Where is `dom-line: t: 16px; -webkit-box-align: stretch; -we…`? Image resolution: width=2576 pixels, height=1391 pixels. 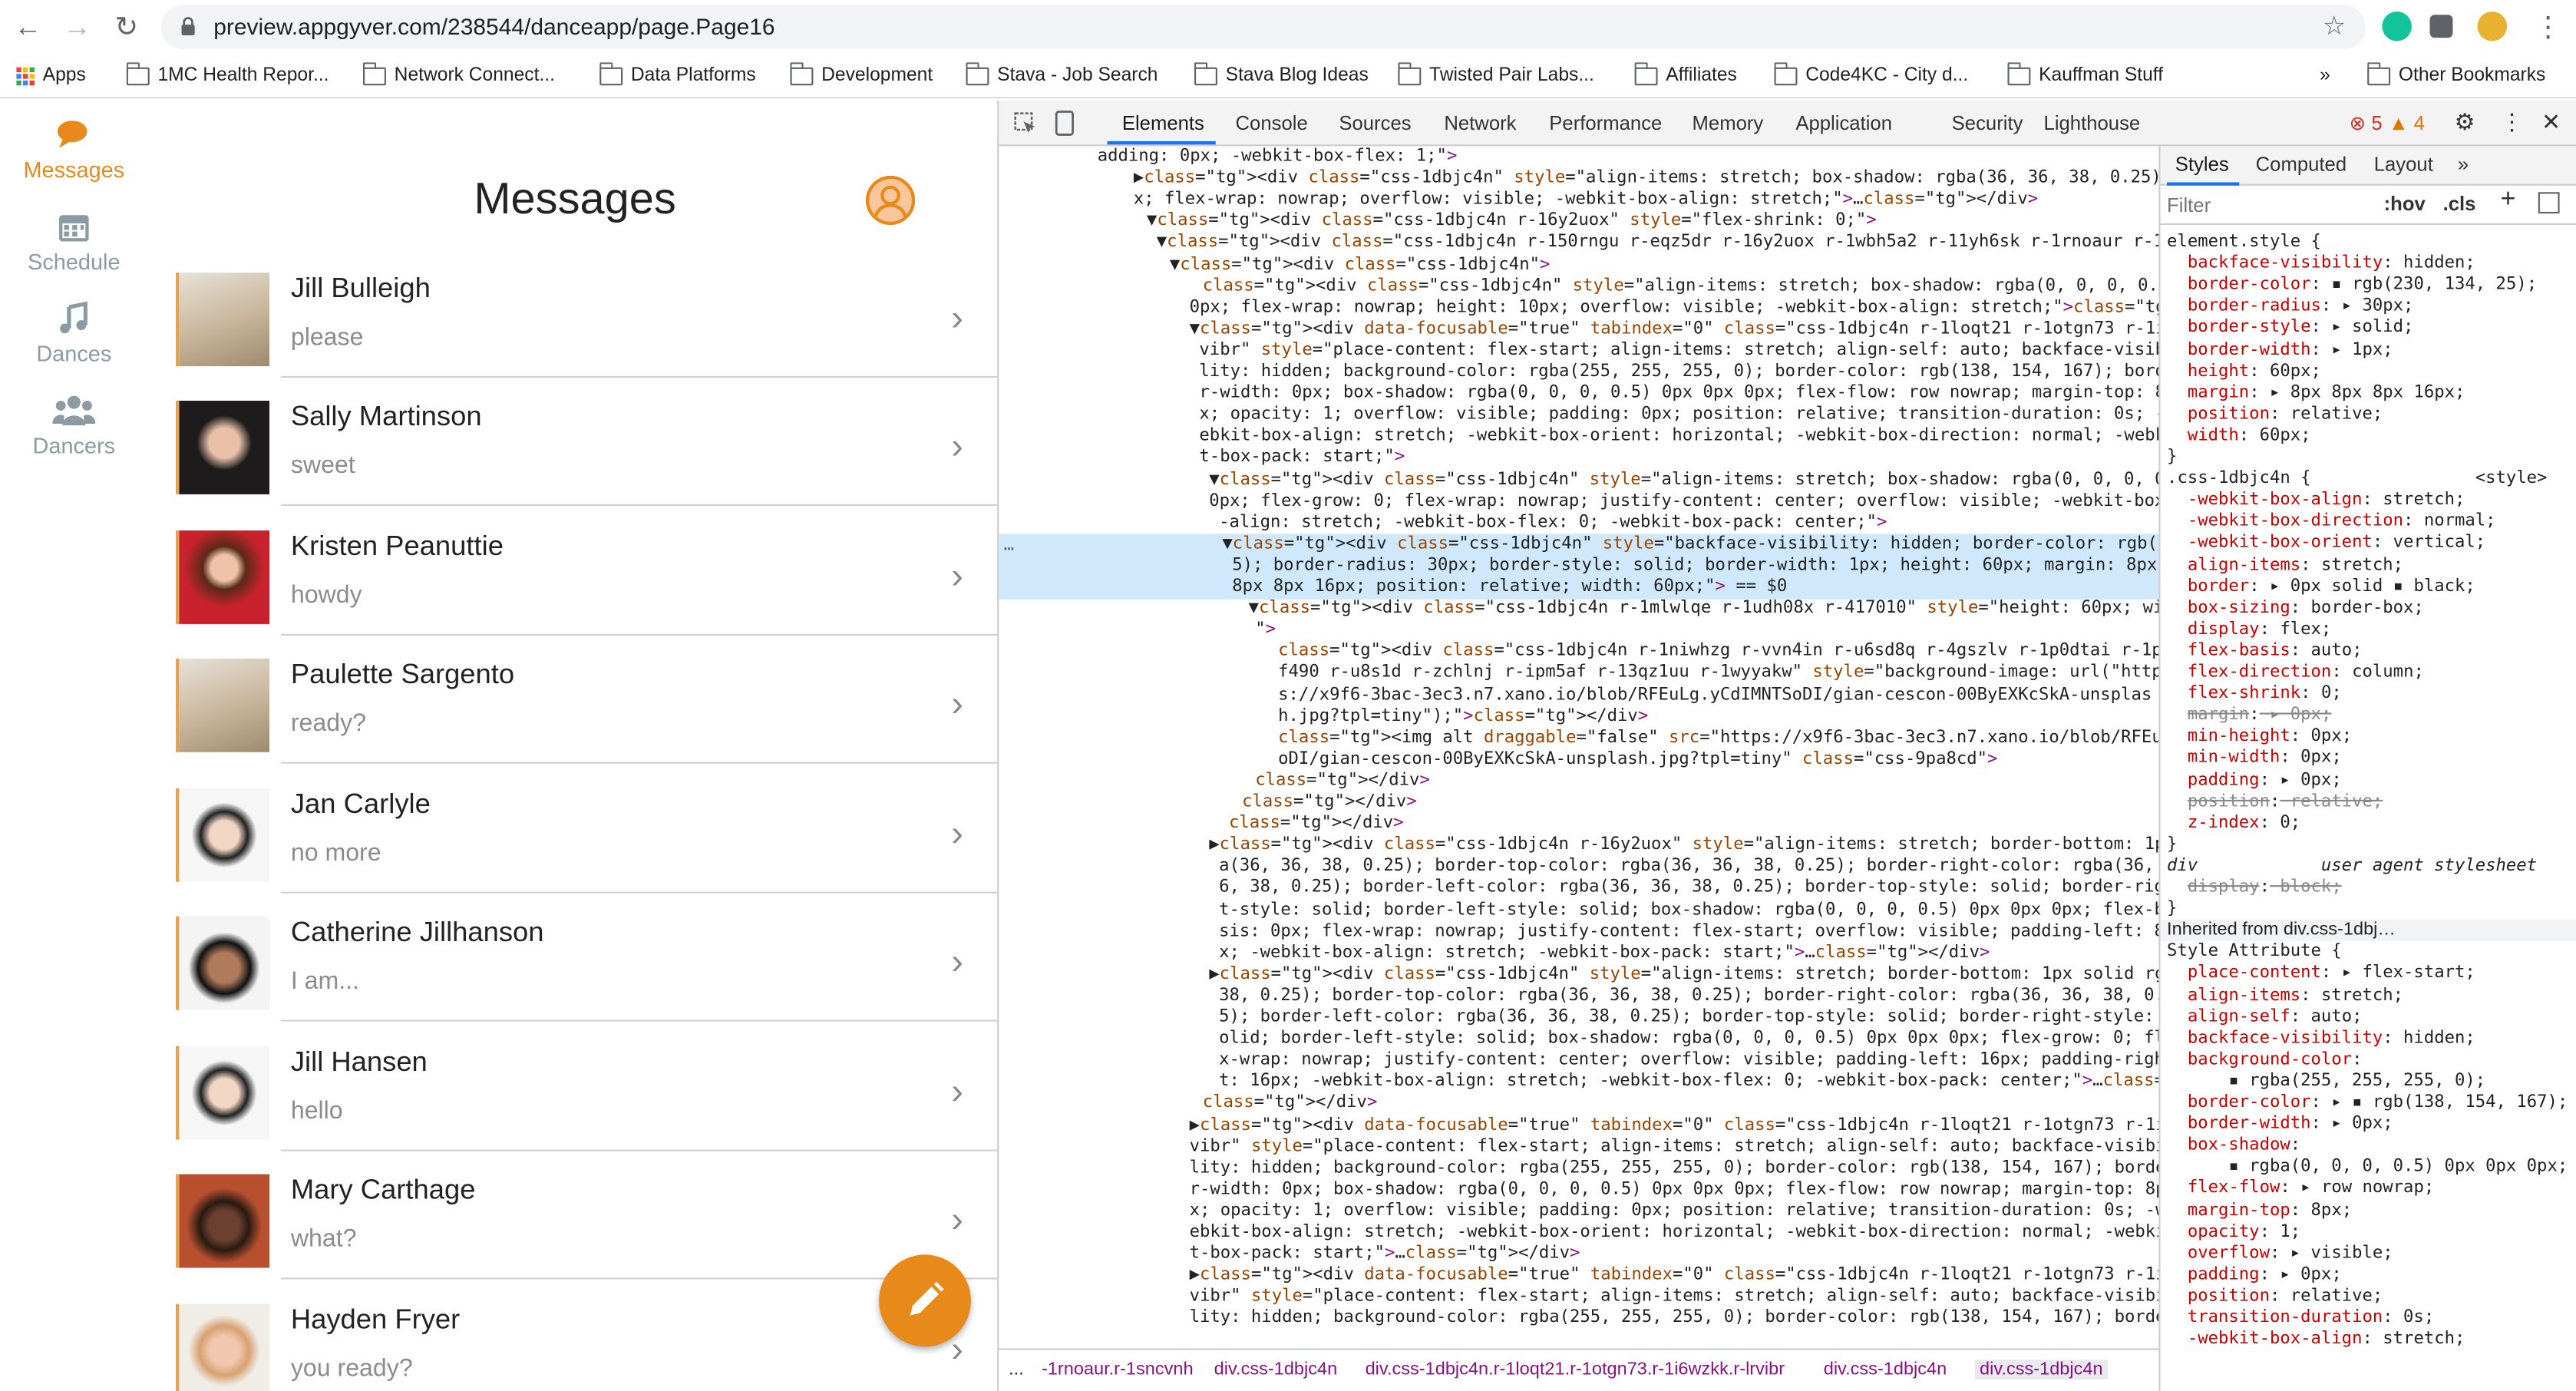
dom-line: t: 16px; -webkit-box-align: stretch; -we… is located at coordinates (1688, 1081).